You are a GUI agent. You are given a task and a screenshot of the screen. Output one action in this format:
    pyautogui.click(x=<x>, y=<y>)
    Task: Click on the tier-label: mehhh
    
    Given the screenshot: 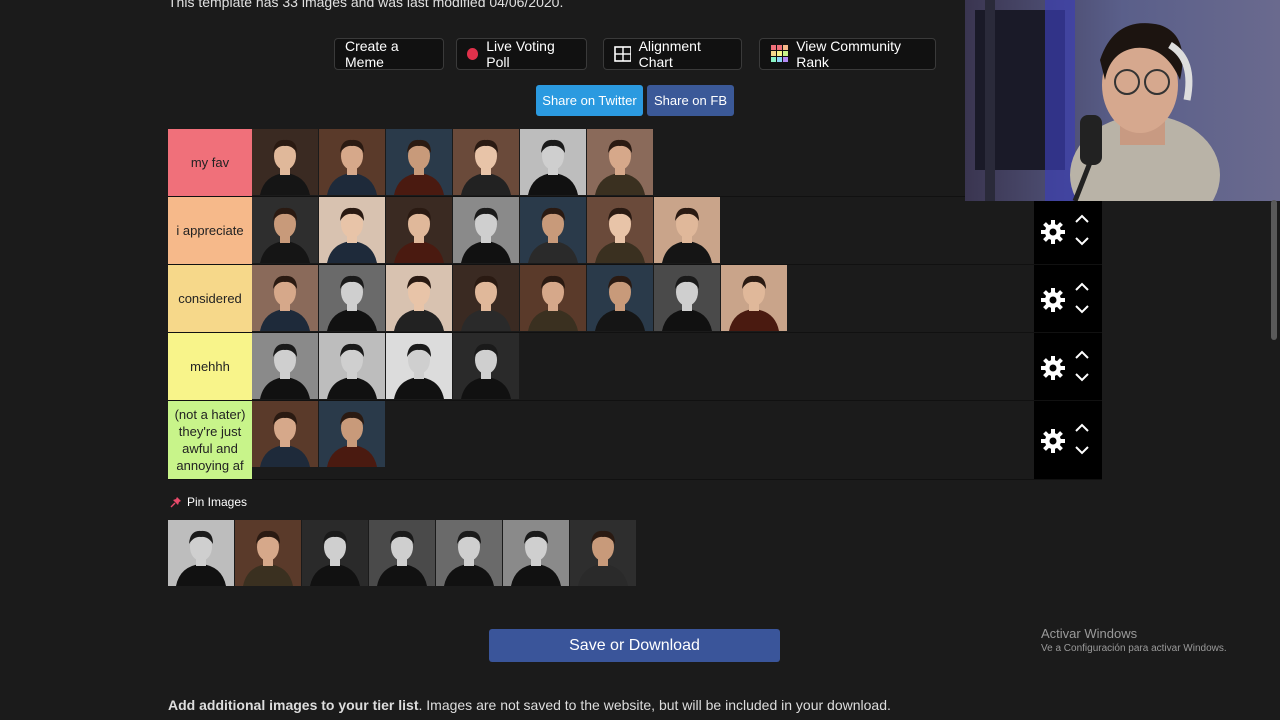 What is the action you would take?
    pyautogui.click(x=210, y=366)
    